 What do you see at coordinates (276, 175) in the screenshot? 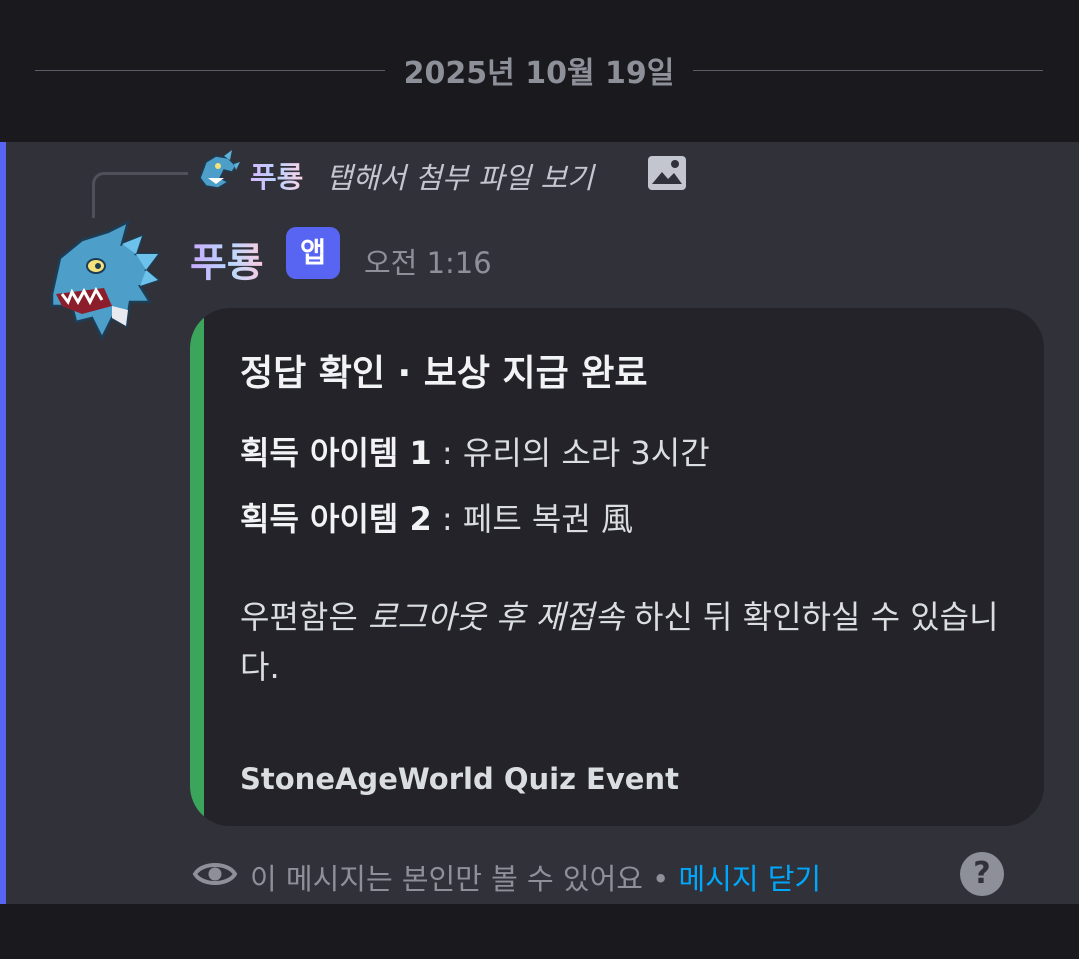
I see `reply-author-name: 푸룡` at bounding box center [276, 175].